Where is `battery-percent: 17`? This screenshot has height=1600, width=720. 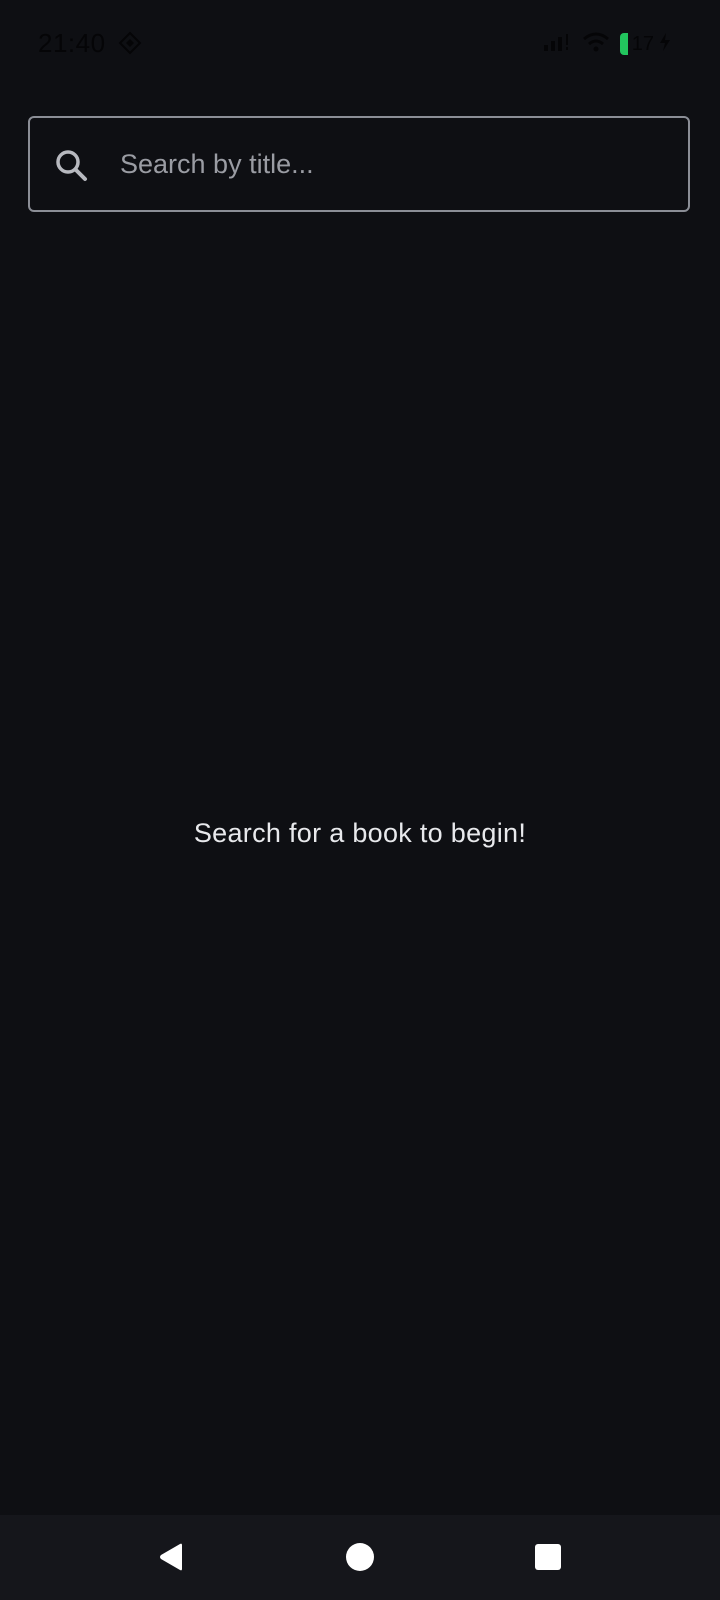
battery-percent: 17 is located at coordinates (642, 43).